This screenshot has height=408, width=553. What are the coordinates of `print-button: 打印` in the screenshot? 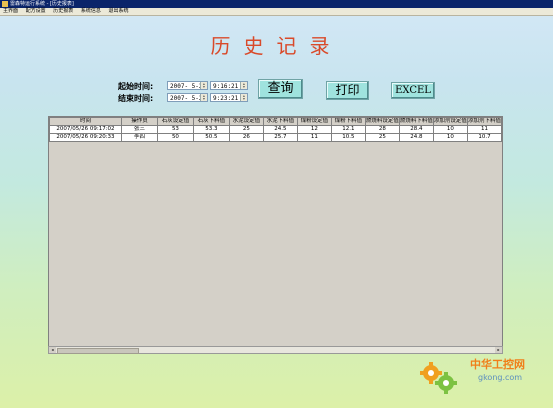 It's located at (347, 90).